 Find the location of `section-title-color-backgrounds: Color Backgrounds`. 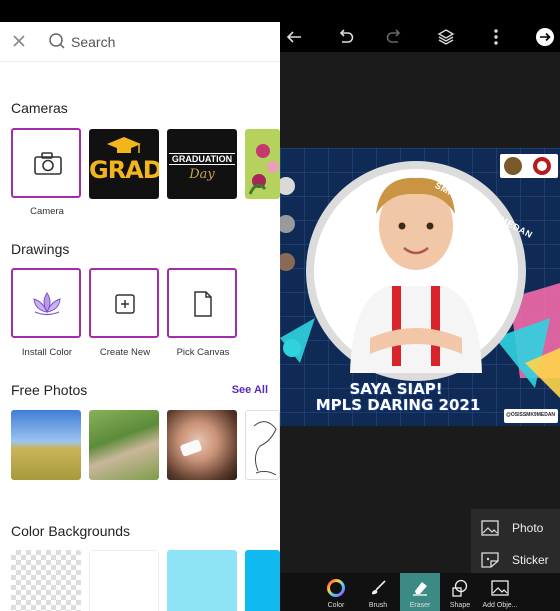

section-title-color-backgrounds: Color Backgrounds is located at coordinates (71, 531).